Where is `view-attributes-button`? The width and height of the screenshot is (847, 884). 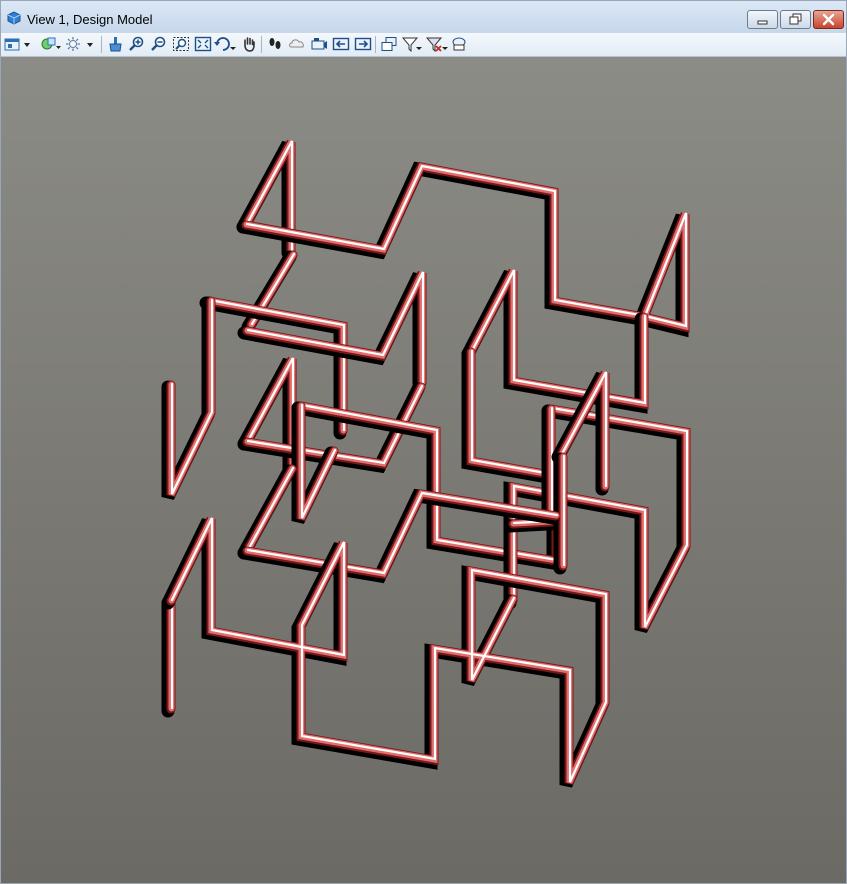
view-attributes-button is located at coordinates (17, 44).